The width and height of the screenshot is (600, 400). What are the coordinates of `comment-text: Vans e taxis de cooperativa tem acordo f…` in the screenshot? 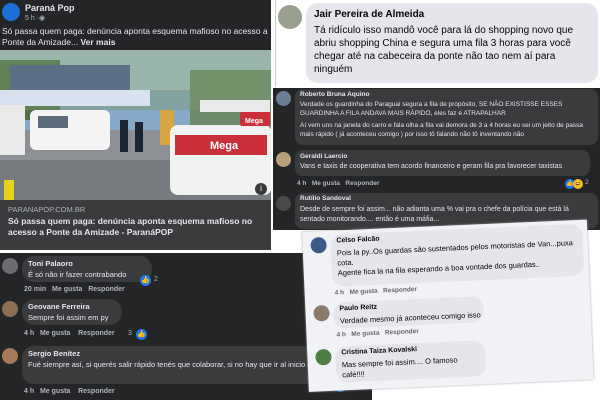 It's located at (431, 166).